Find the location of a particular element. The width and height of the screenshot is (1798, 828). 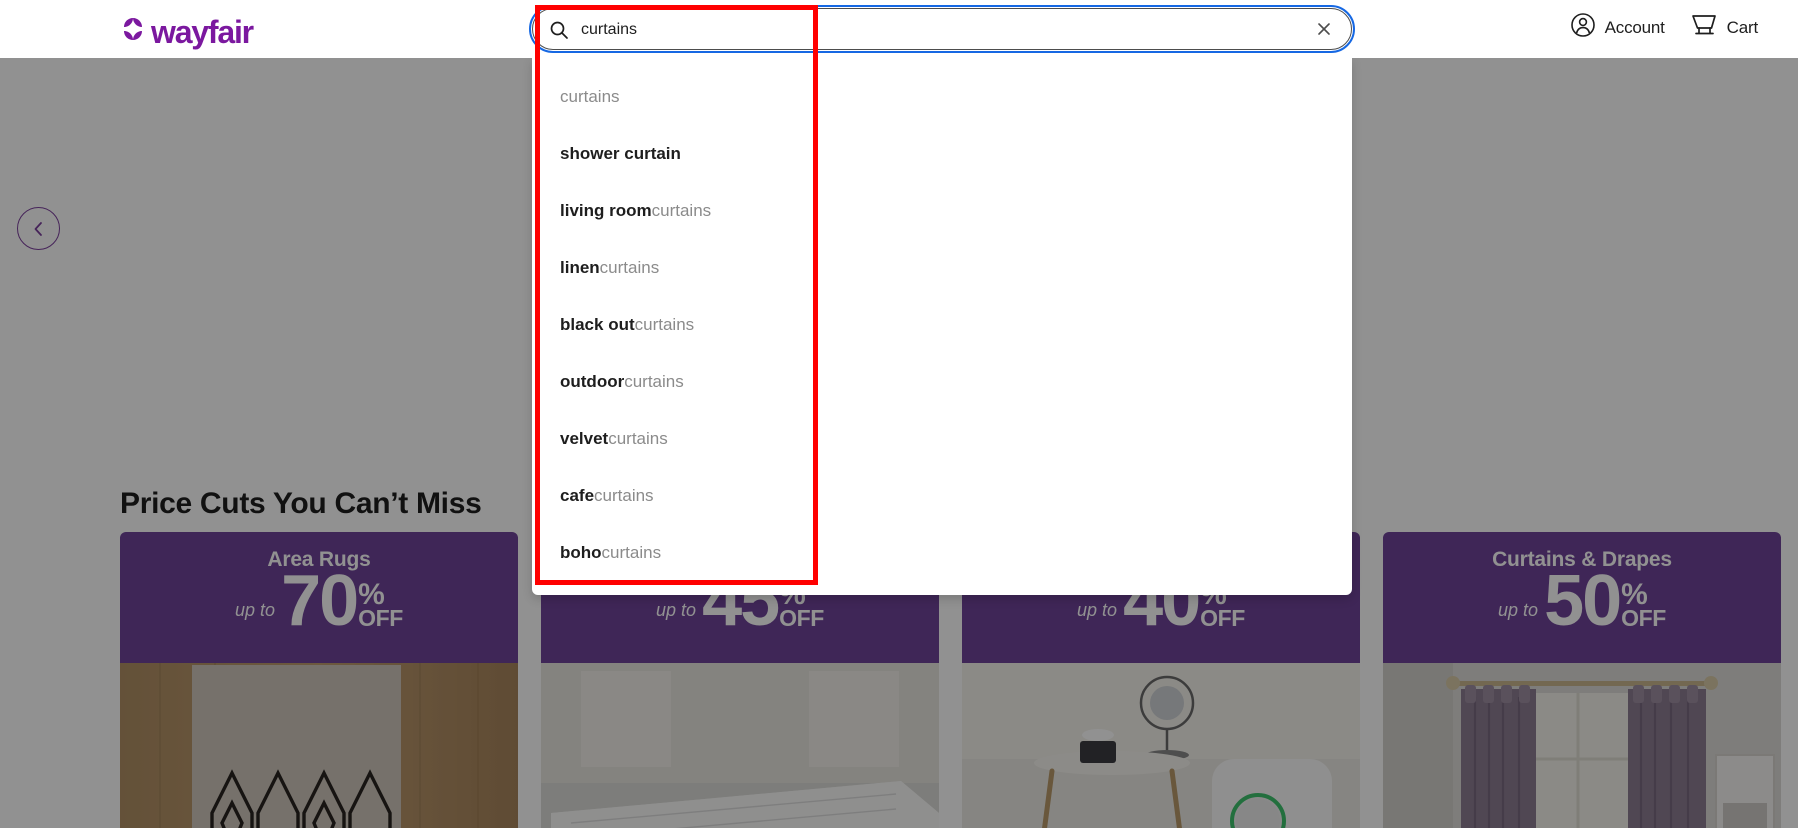

site-header: wayfair curtains Account Cart is located at coordinates (899, 29).